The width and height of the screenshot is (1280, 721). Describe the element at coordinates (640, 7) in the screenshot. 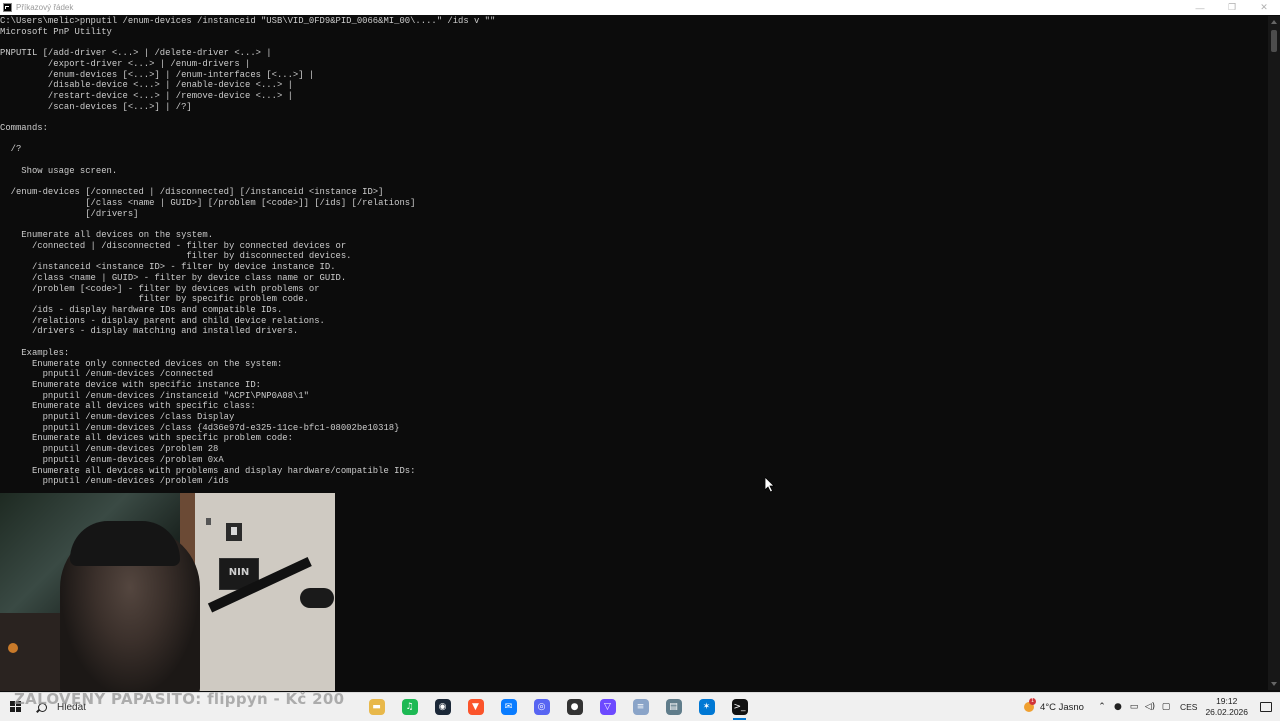

I see `window-titlebar: Příkazový řádek — ❐ ✕` at that location.